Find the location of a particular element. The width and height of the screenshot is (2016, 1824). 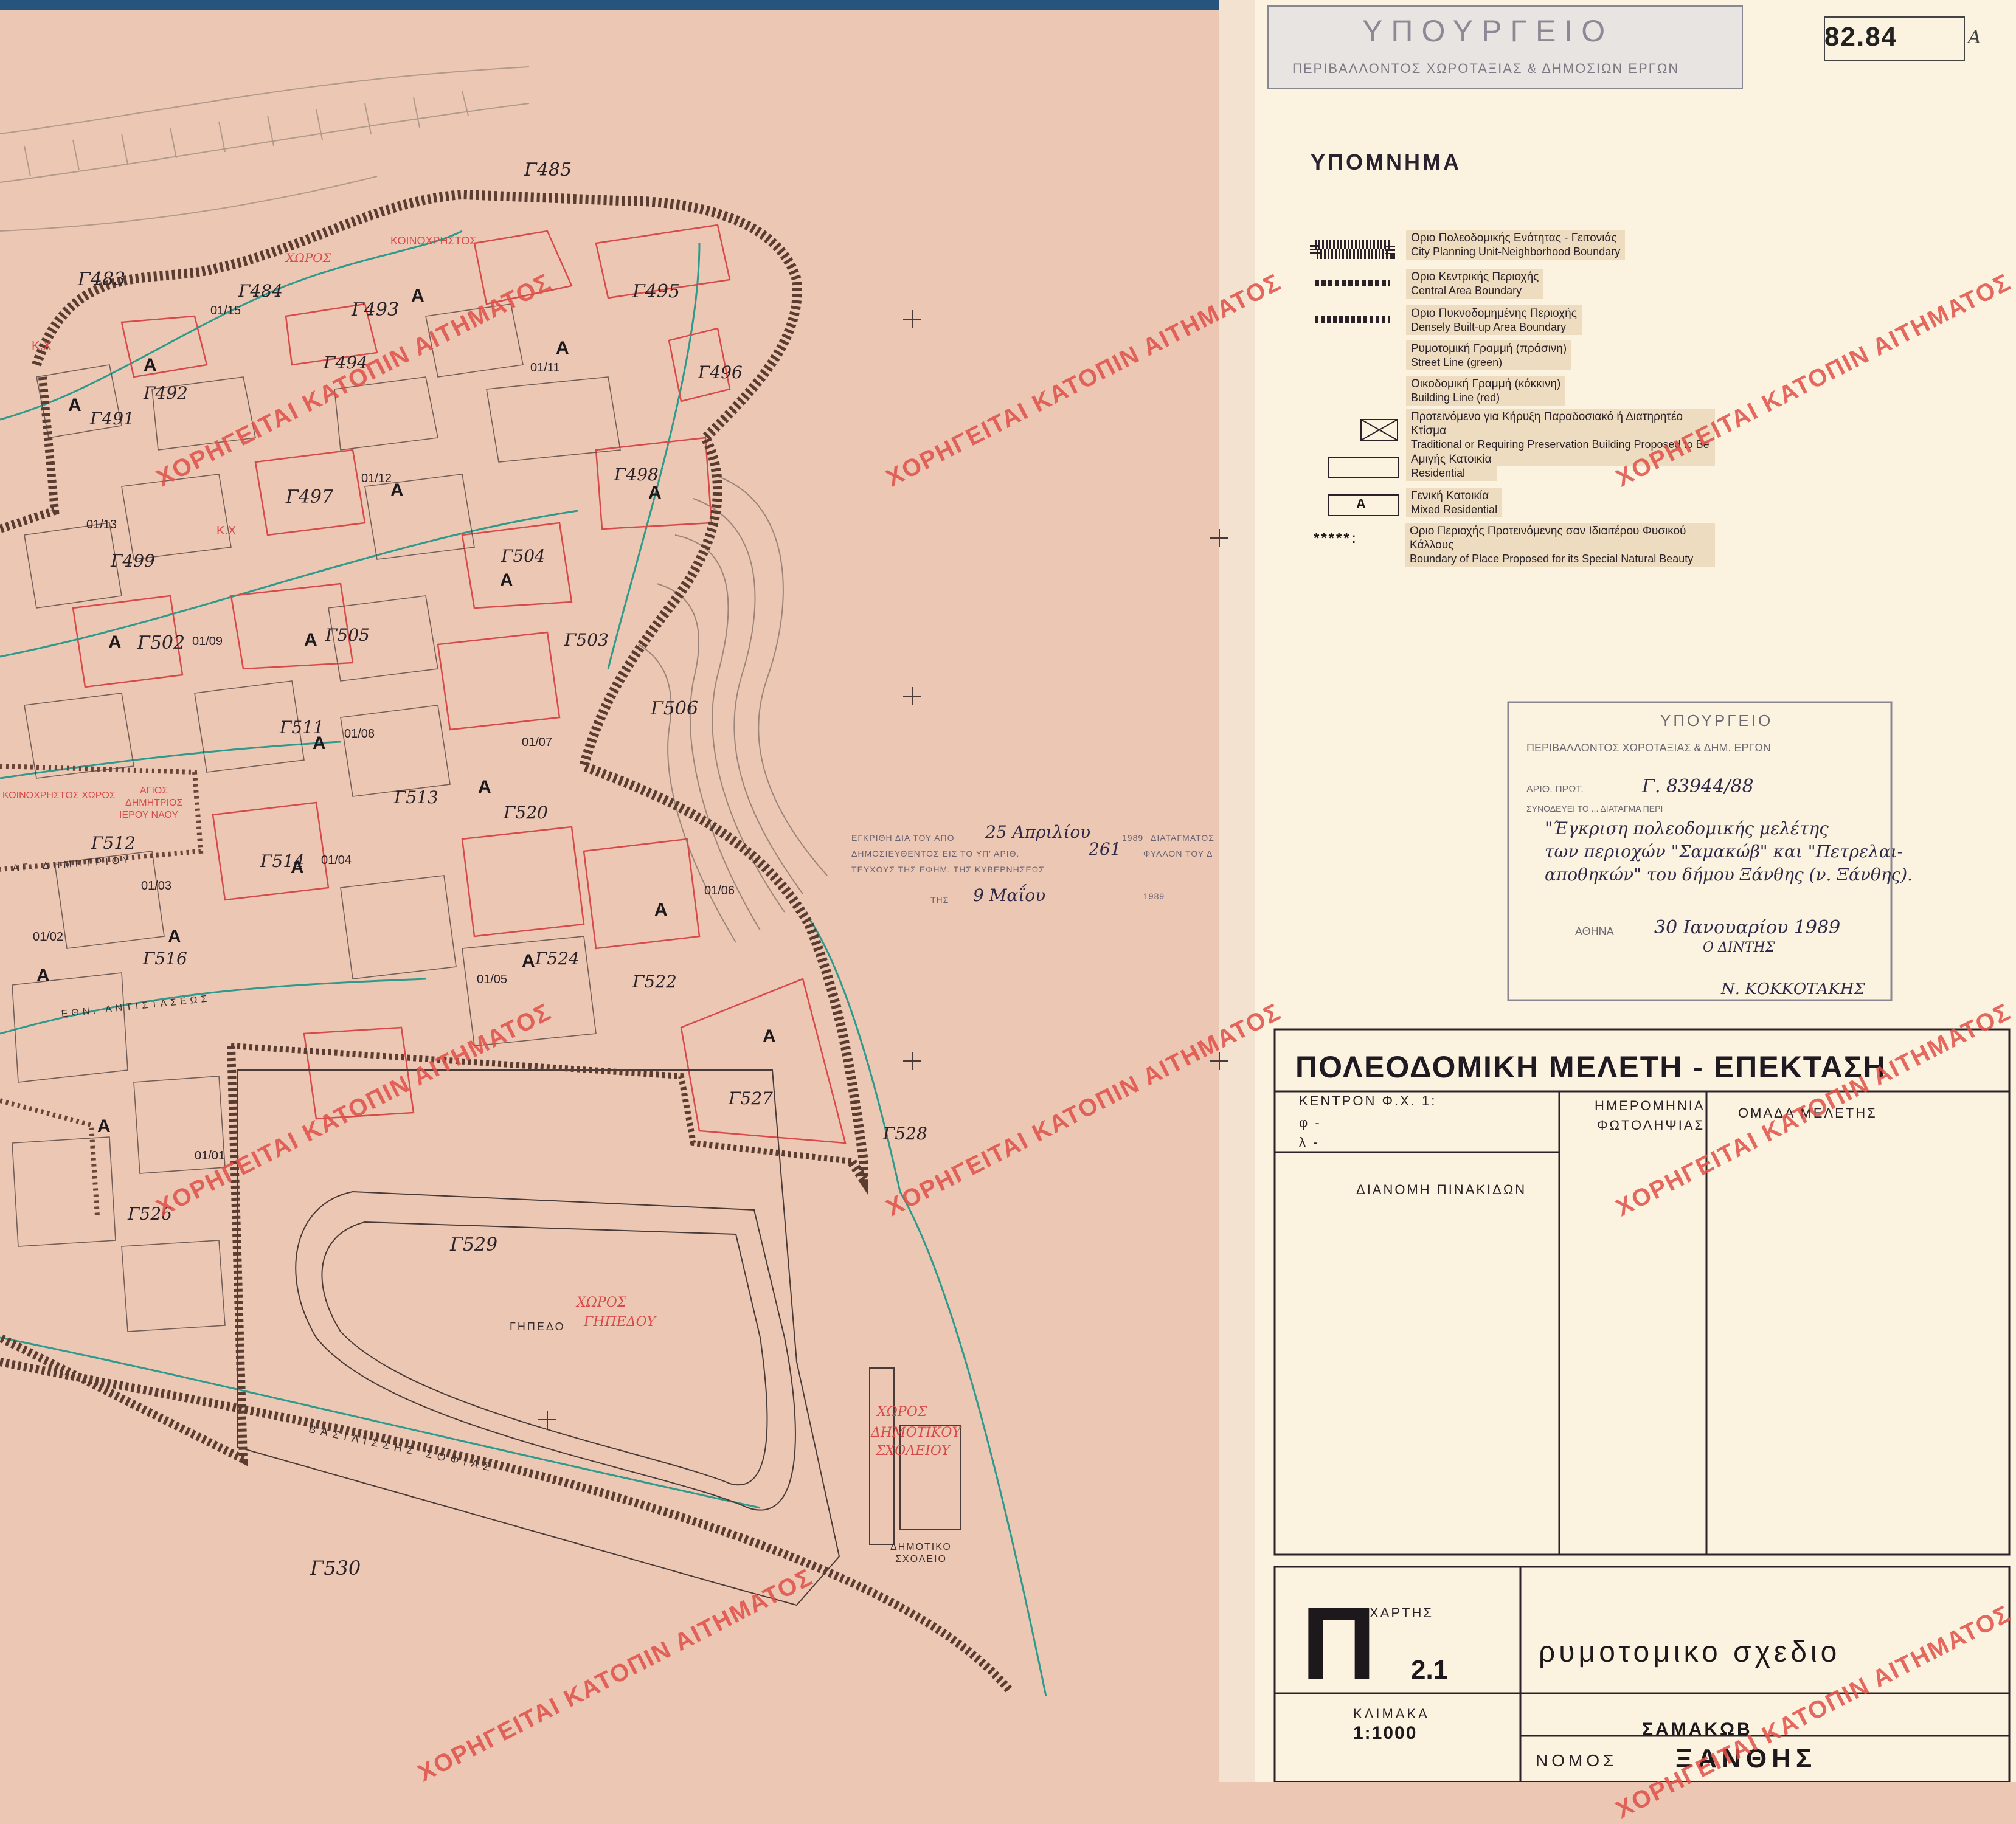

church-space-label: ΚΟΙΝΟΧΡΗΣΤΟΣ ΧΩΡΟΣ is located at coordinates (59, 795).